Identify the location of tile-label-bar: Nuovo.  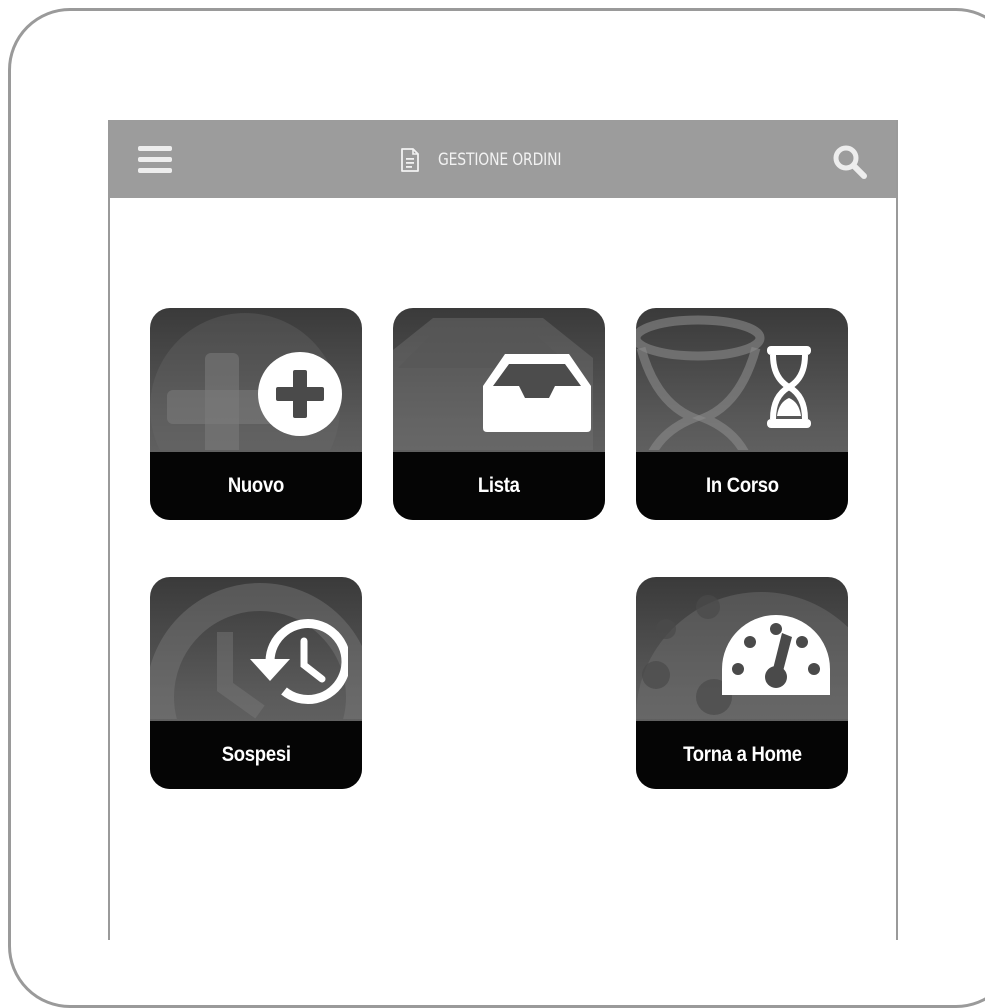
(256, 486).